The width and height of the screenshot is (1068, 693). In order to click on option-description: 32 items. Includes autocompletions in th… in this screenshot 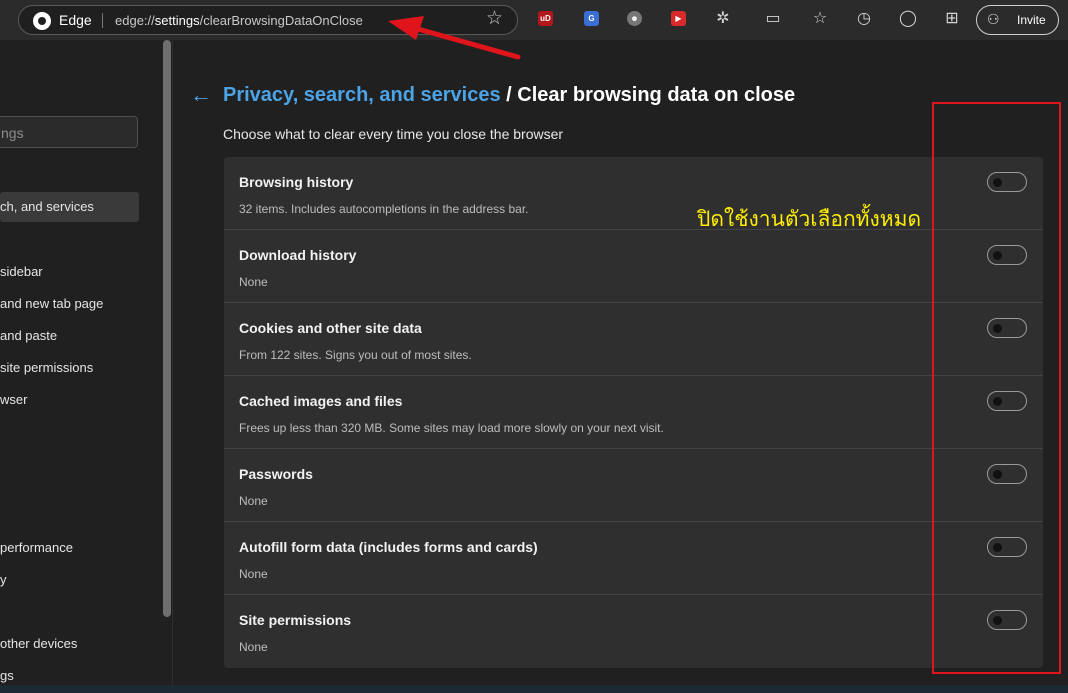, I will do `click(384, 209)`.